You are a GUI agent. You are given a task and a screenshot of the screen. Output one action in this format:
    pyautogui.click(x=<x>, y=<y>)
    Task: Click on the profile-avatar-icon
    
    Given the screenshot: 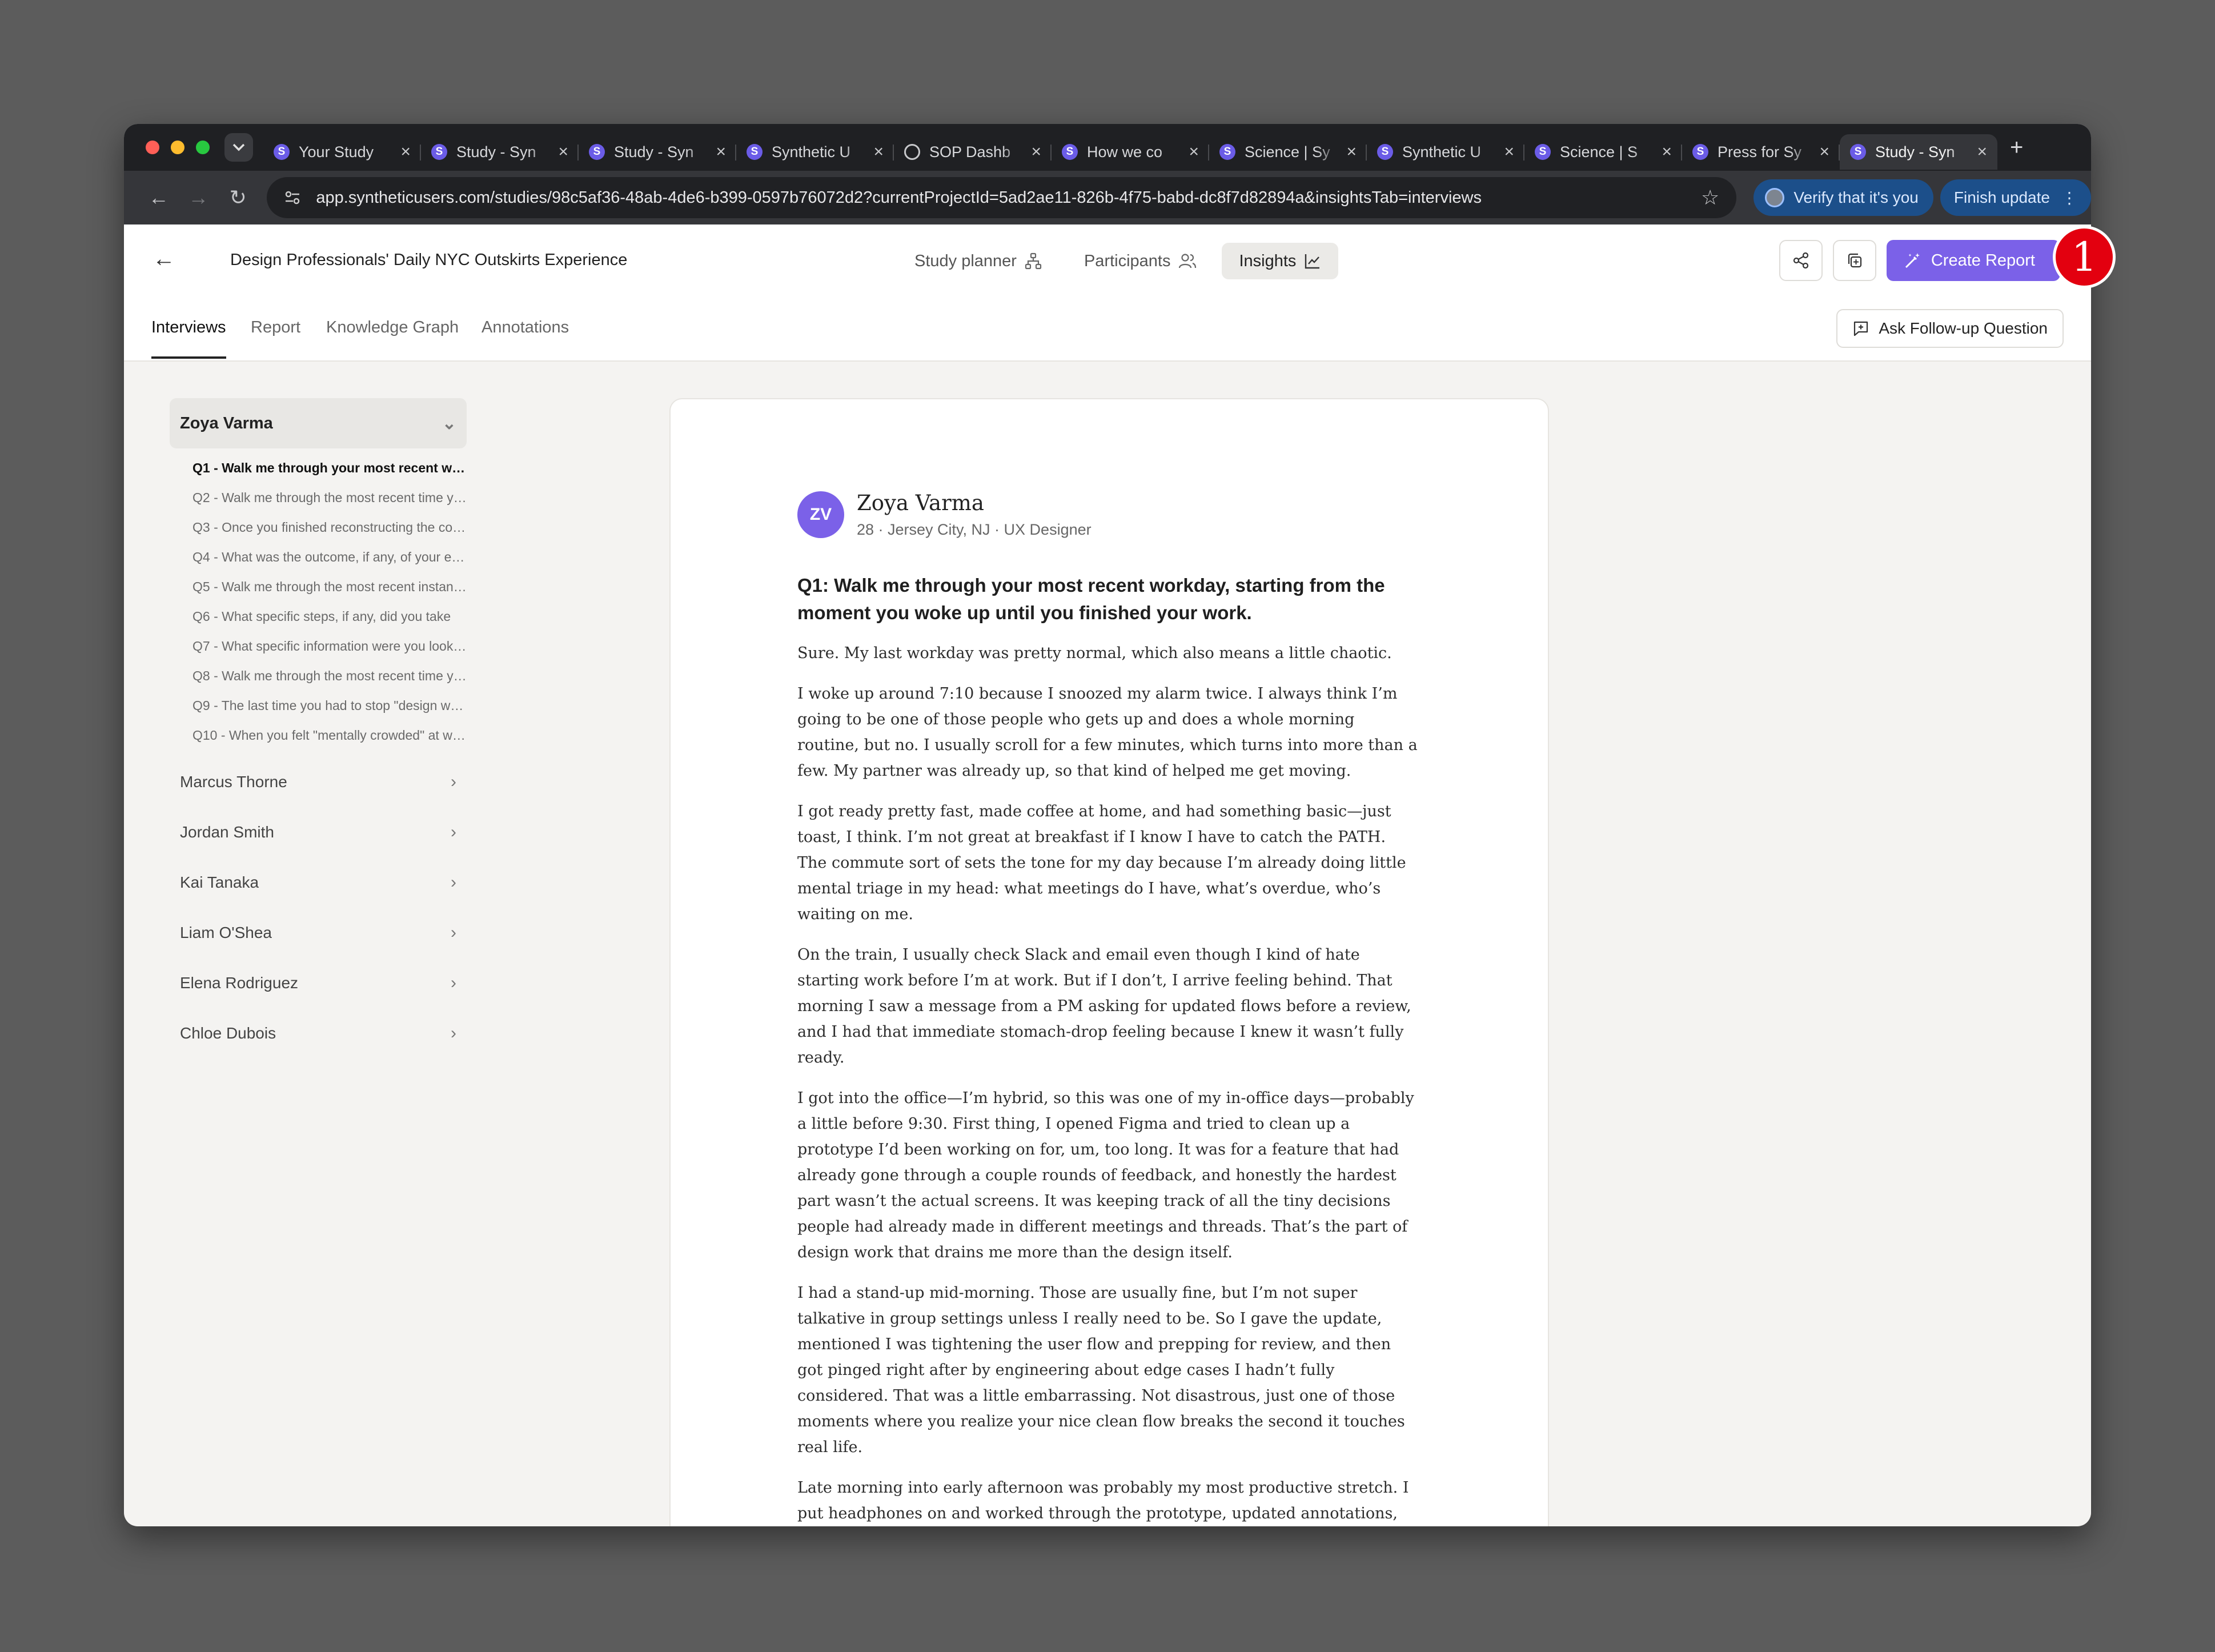 What is the action you would take?
    pyautogui.click(x=1775, y=197)
    